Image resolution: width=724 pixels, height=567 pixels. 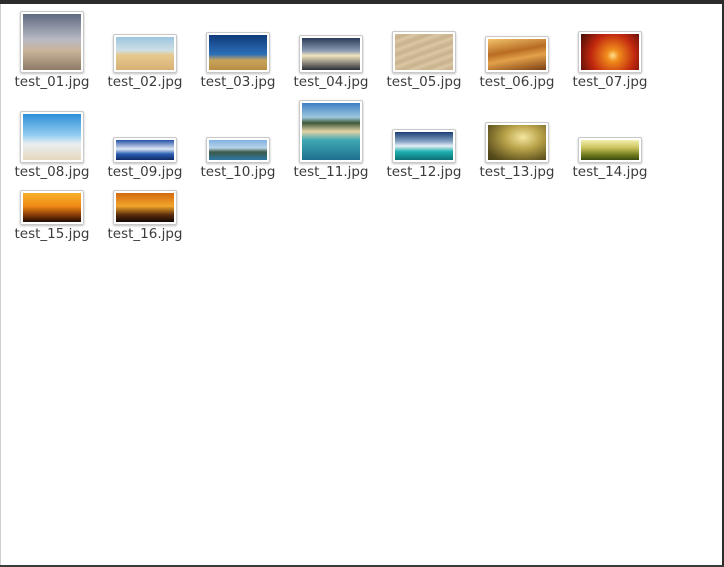 I want to click on file-name-label: test_07.jpg, so click(x=610, y=82).